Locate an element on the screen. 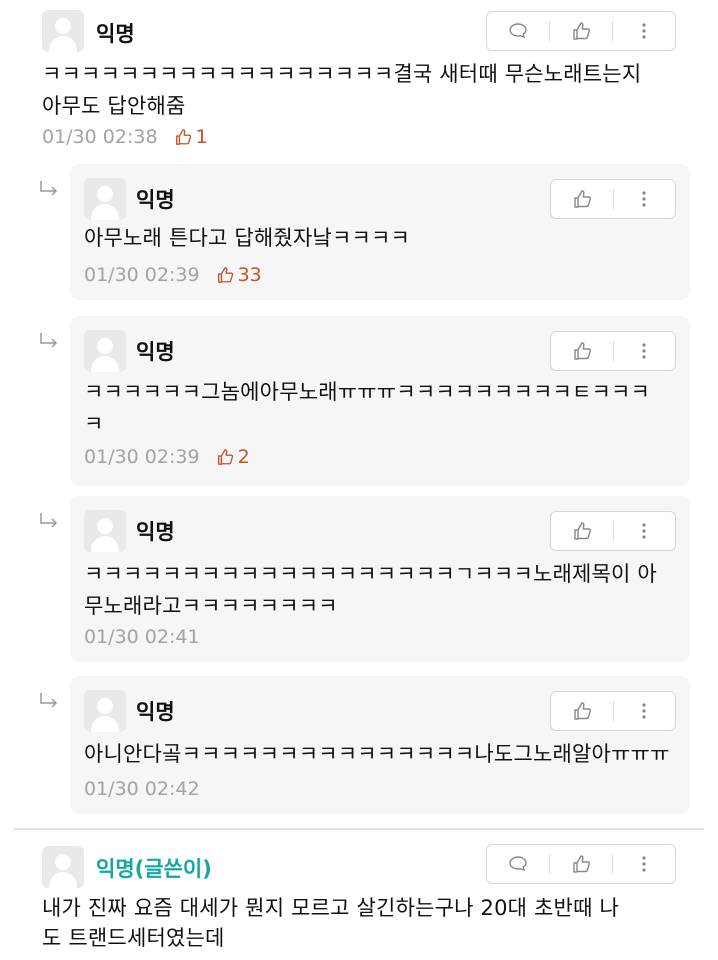  like-count: 33 is located at coordinates (239, 275).